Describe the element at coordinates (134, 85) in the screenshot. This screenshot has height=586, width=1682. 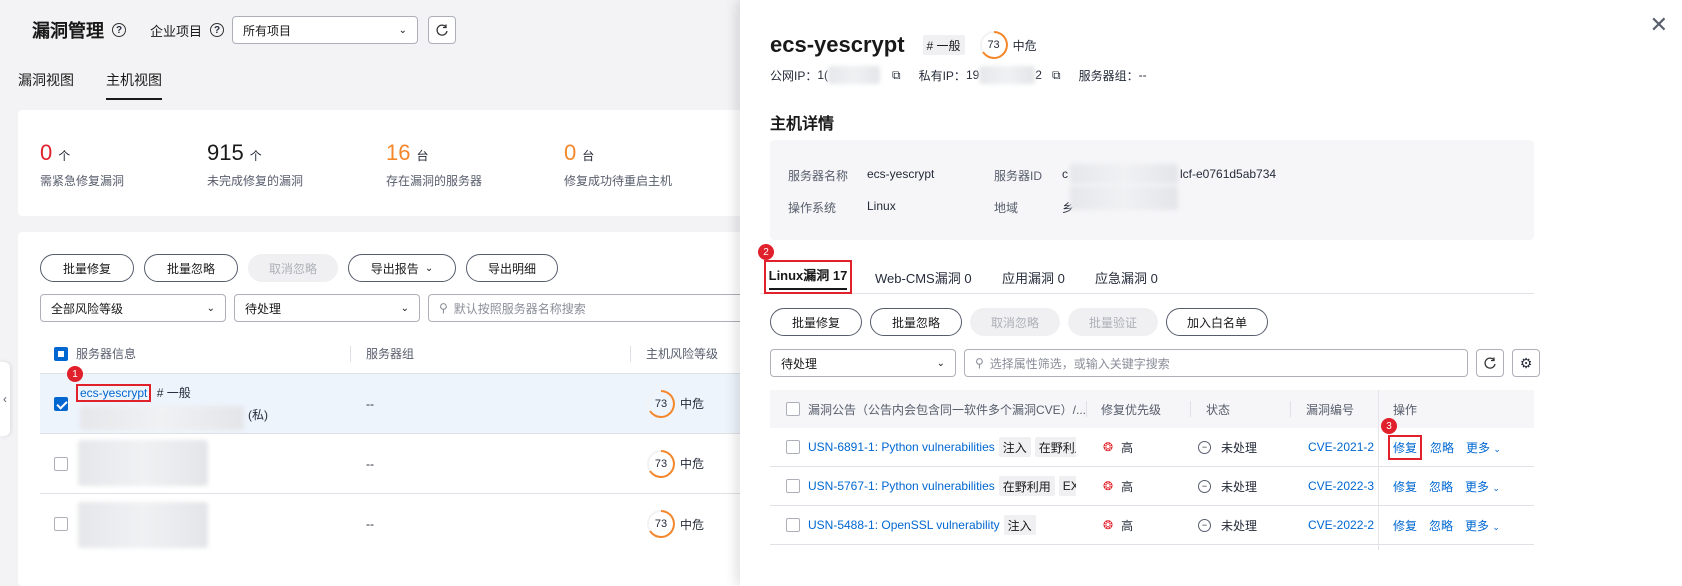
I see `tab-host-view: 主机视图` at that location.